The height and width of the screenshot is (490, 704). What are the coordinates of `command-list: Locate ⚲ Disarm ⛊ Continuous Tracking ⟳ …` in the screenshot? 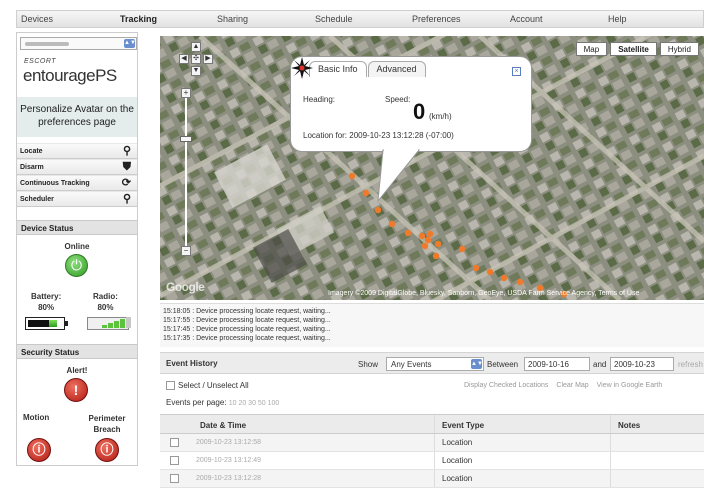 It's located at (77, 175).